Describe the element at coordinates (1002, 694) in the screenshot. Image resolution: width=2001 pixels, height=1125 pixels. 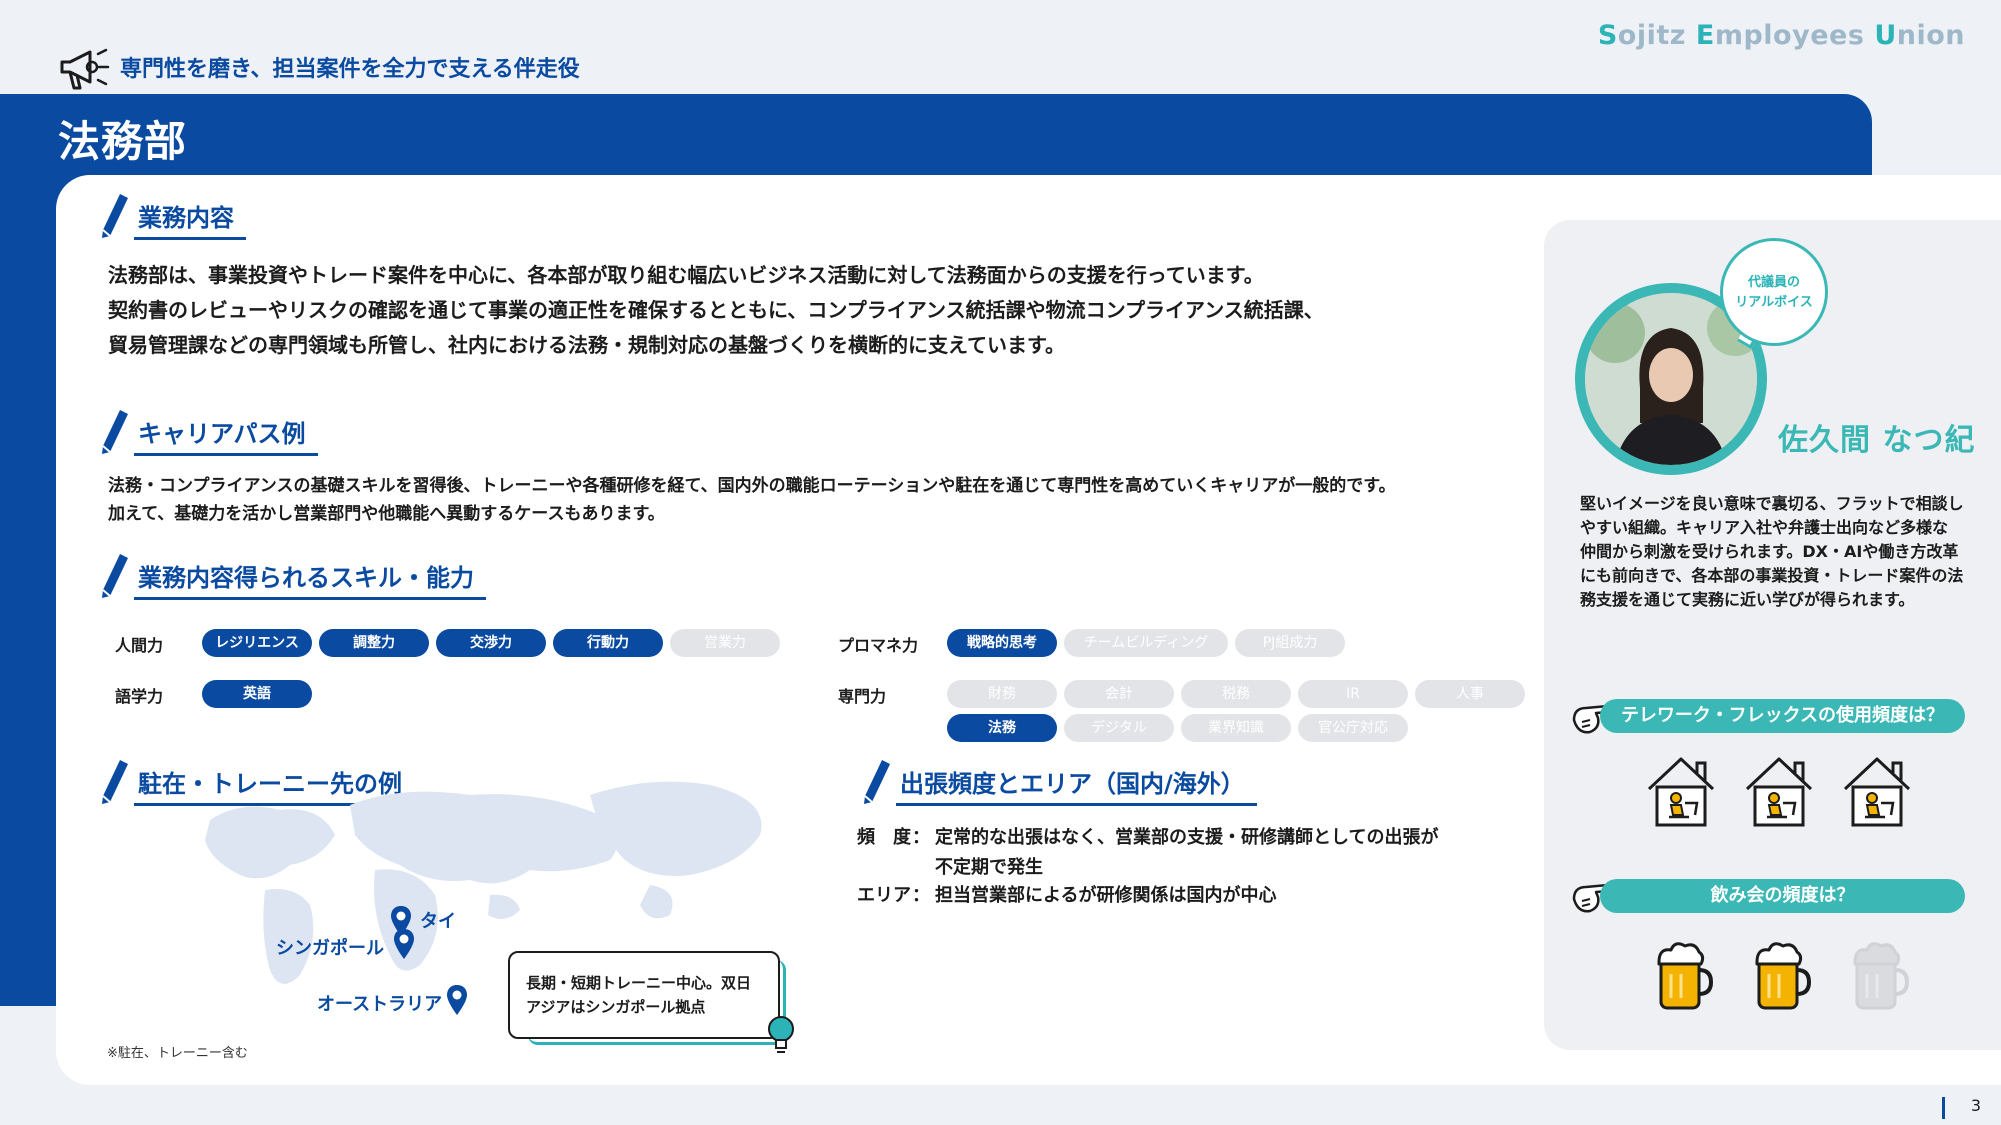
I see `skill-pill: 財務` at that location.